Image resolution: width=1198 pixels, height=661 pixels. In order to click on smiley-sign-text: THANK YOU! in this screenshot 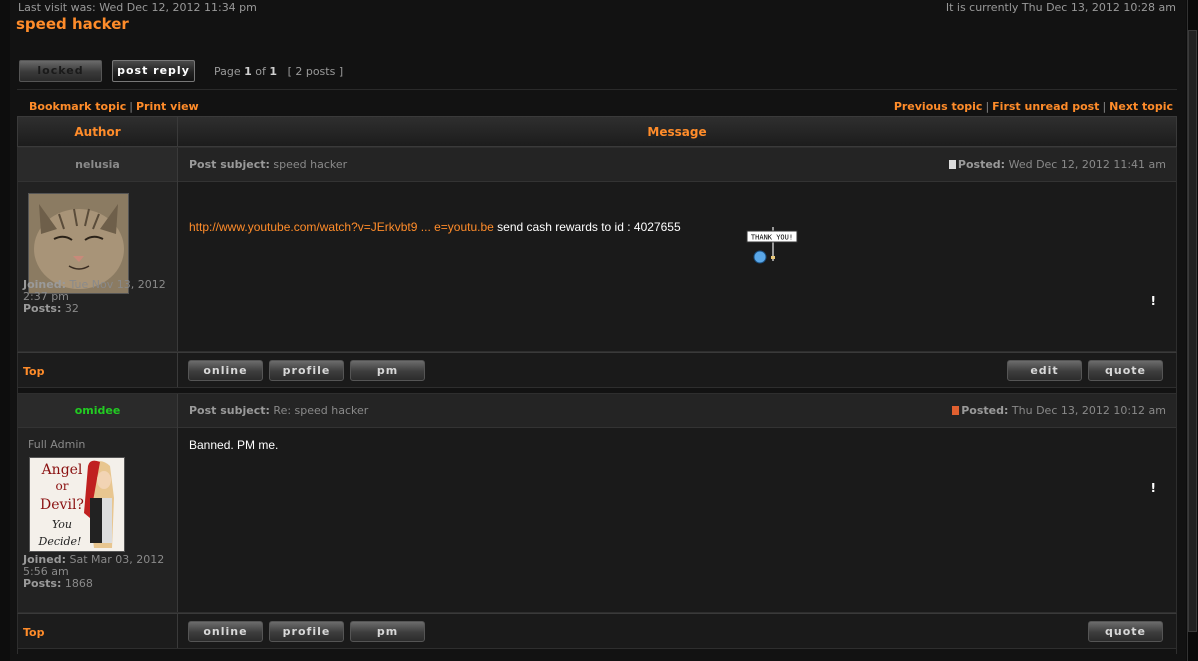, I will do `click(772, 238)`.